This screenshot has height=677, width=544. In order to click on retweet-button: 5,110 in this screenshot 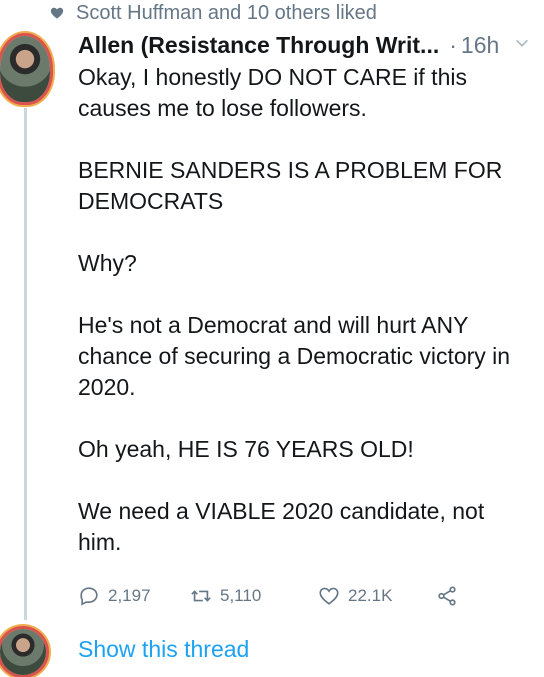, I will do `click(254, 596)`.